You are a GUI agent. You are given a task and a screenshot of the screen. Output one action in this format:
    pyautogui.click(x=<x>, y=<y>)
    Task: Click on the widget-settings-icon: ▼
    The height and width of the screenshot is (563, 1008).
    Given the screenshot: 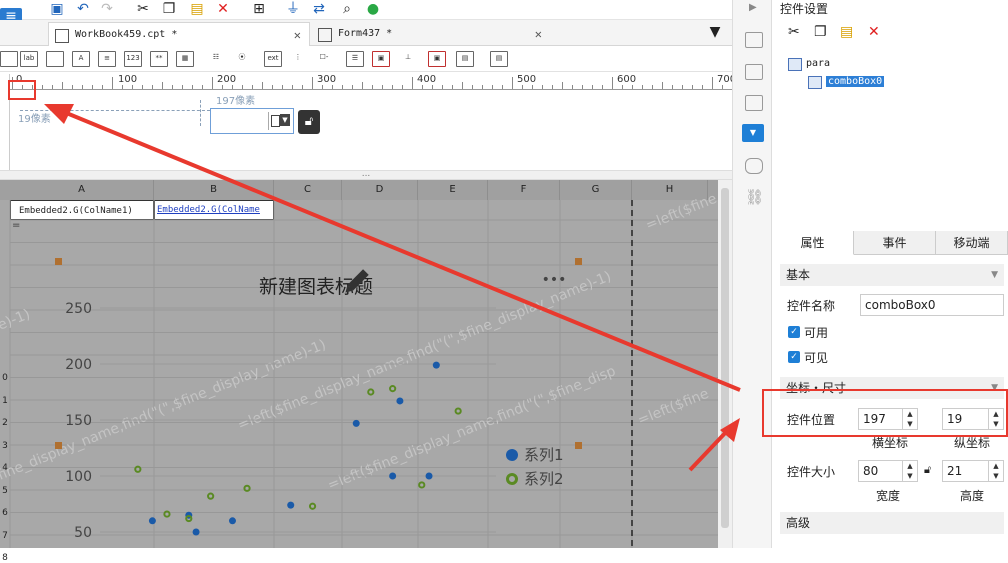 What is the action you would take?
    pyautogui.click(x=753, y=133)
    